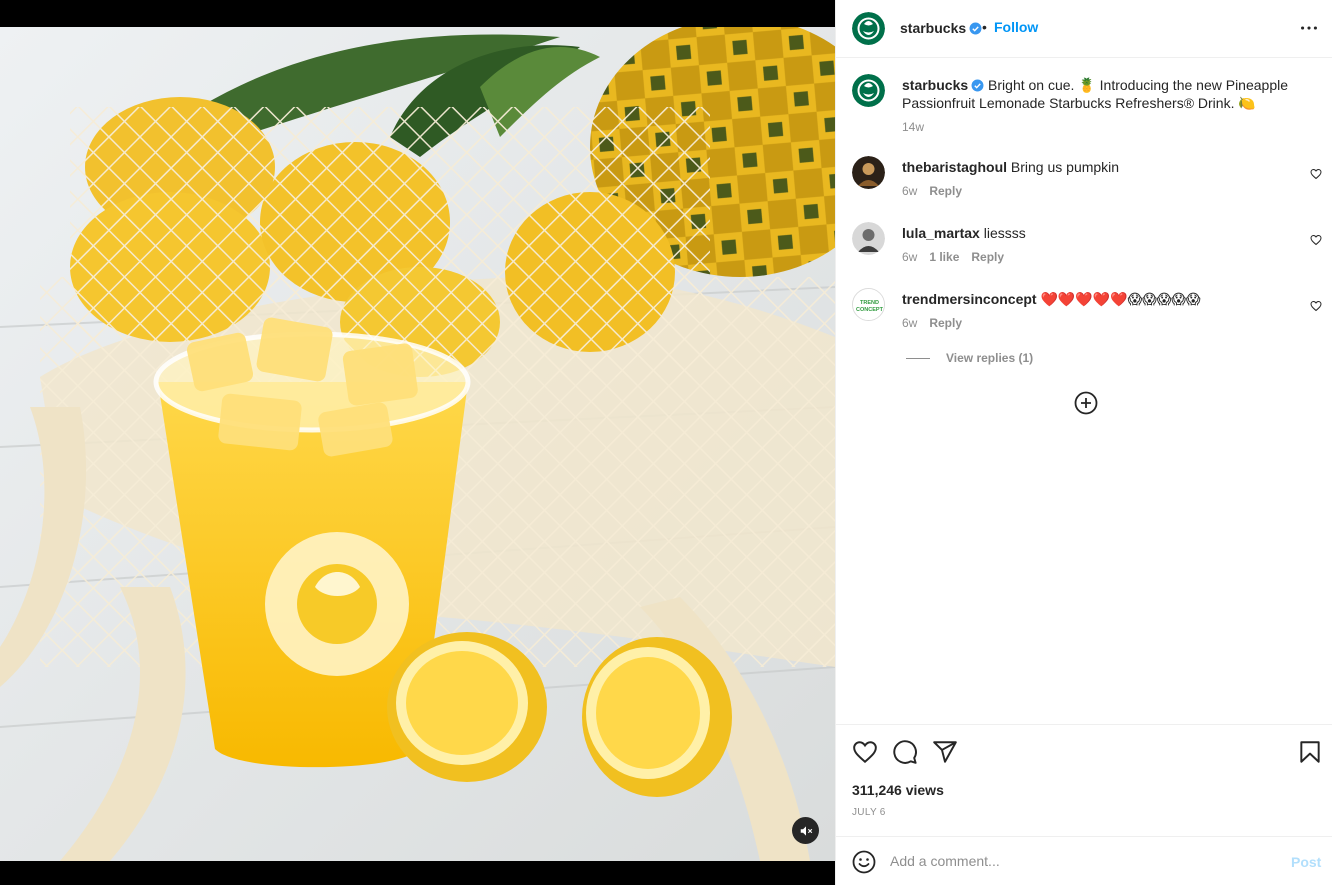 Image resolution: width=1332 pixels, height=885 pixels. I want to click on comment-item: lula_martax liessss 6w 1 like Reply, so click(1087, 247).